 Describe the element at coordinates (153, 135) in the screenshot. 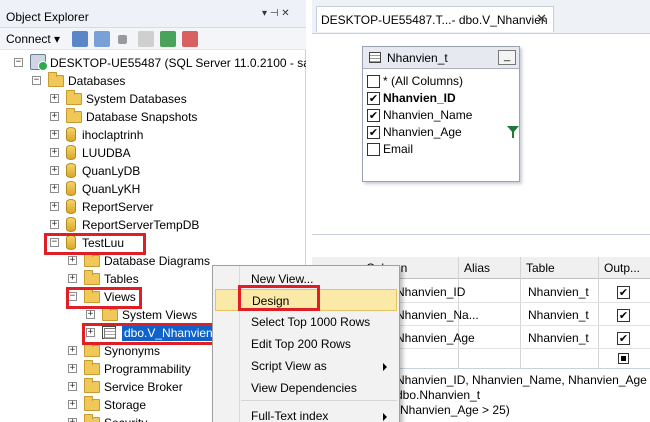

I see `tree-item-ihoclaptrinh: + ihoclaptrinh` at that location.